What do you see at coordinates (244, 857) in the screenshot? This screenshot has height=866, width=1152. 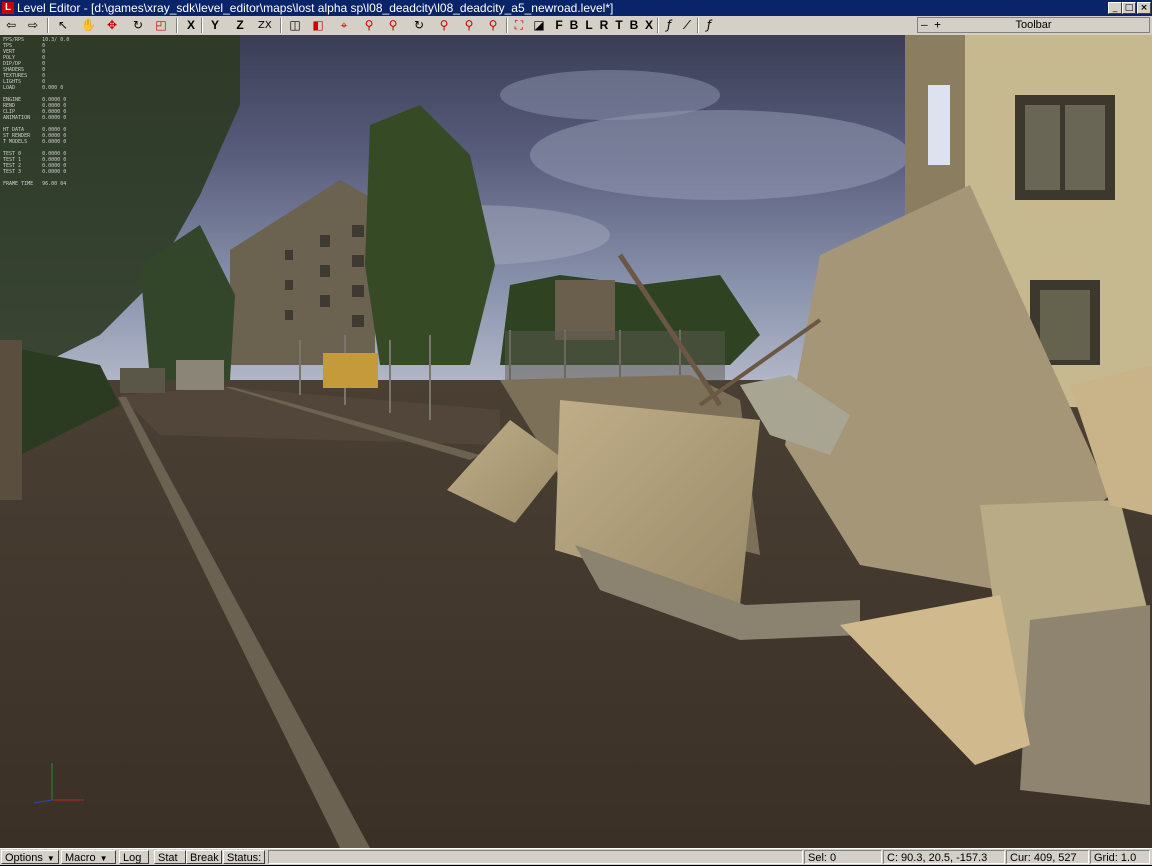 I see `status-label: Status:` at bounding box center [244, 857].